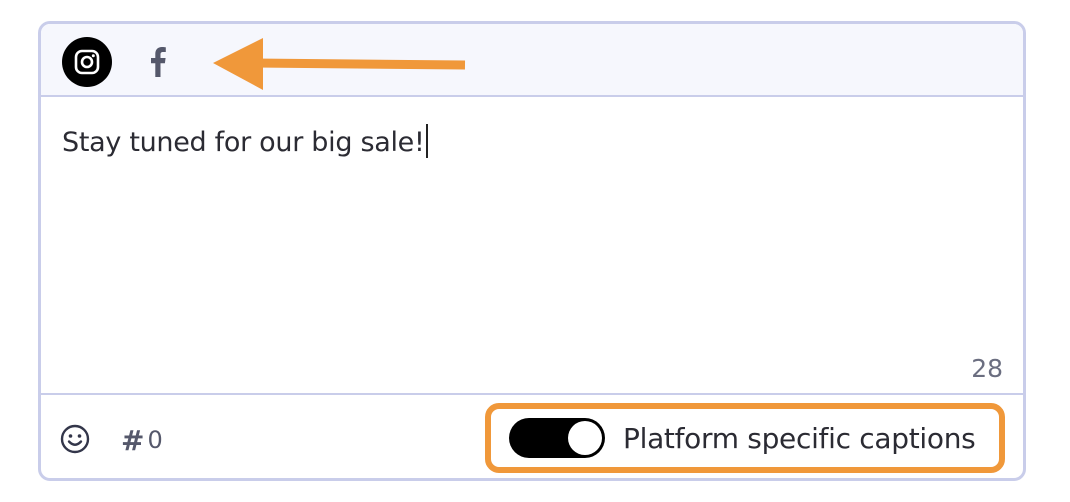 The width and height of the screenshot is (1070, 502). Describe the element at coordinates (75, 439) in the screenshot. I see `smiley-icon` at that location.